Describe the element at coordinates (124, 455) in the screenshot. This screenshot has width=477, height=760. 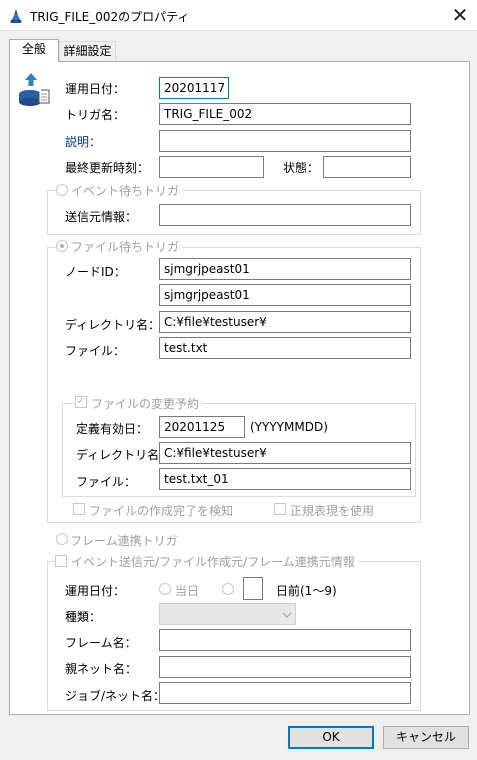
I see `change-directory-label: ディレクトリ名：` at that location.